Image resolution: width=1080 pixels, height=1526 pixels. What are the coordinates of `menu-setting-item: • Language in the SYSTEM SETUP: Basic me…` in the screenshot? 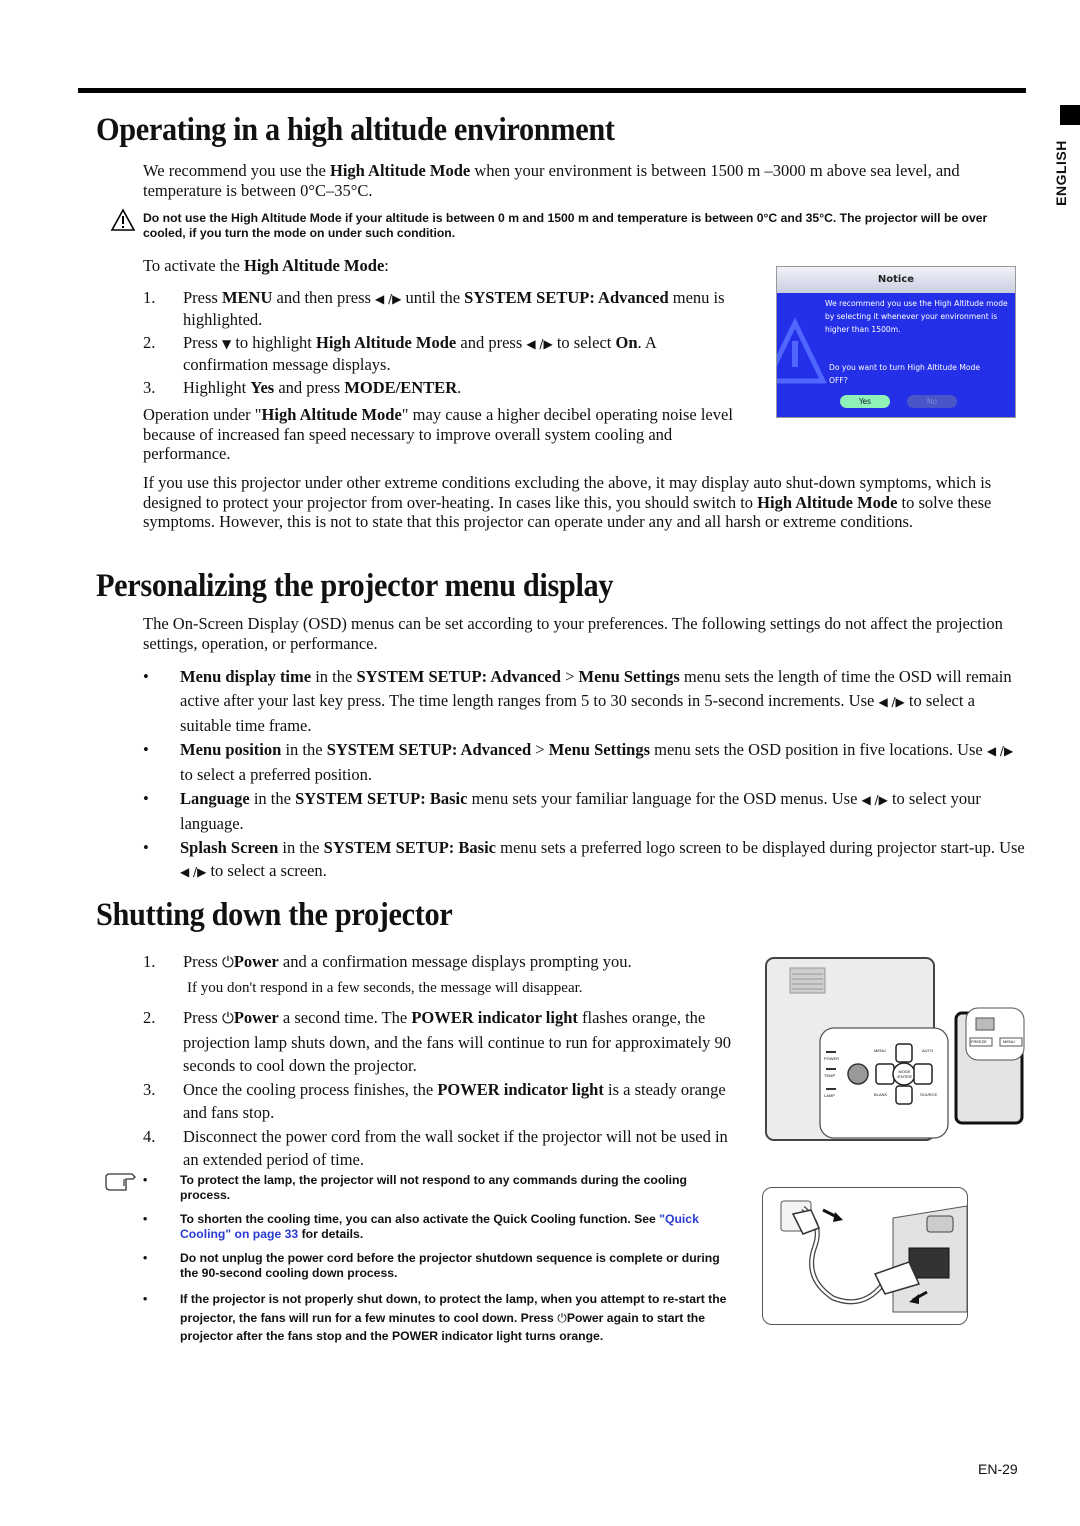 It's located at (562, 811).